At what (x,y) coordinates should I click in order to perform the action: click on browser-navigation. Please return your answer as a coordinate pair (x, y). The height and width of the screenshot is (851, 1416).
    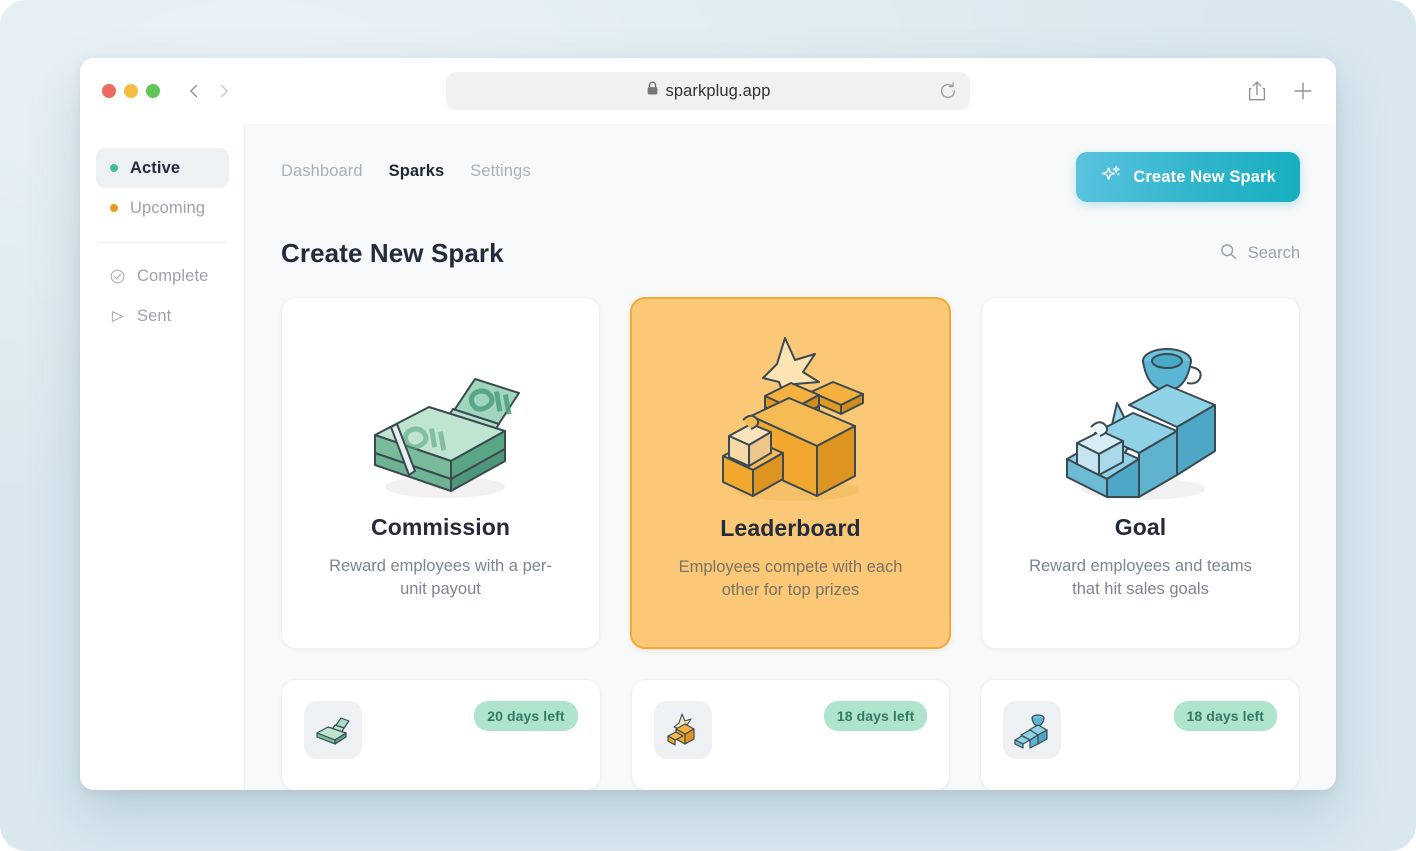
    Looking at the image, I should click on (209, 91).